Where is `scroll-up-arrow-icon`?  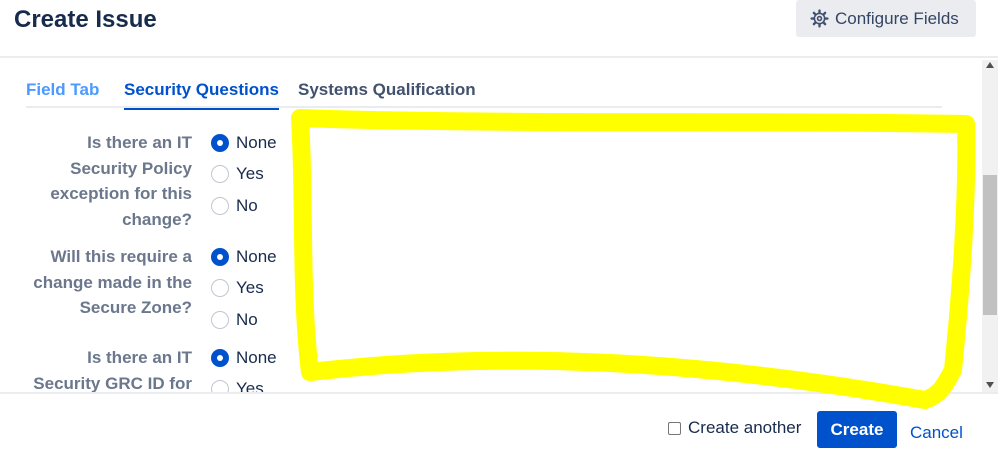
scroll-up-arrow-icon is located at coordinates (990, 65).